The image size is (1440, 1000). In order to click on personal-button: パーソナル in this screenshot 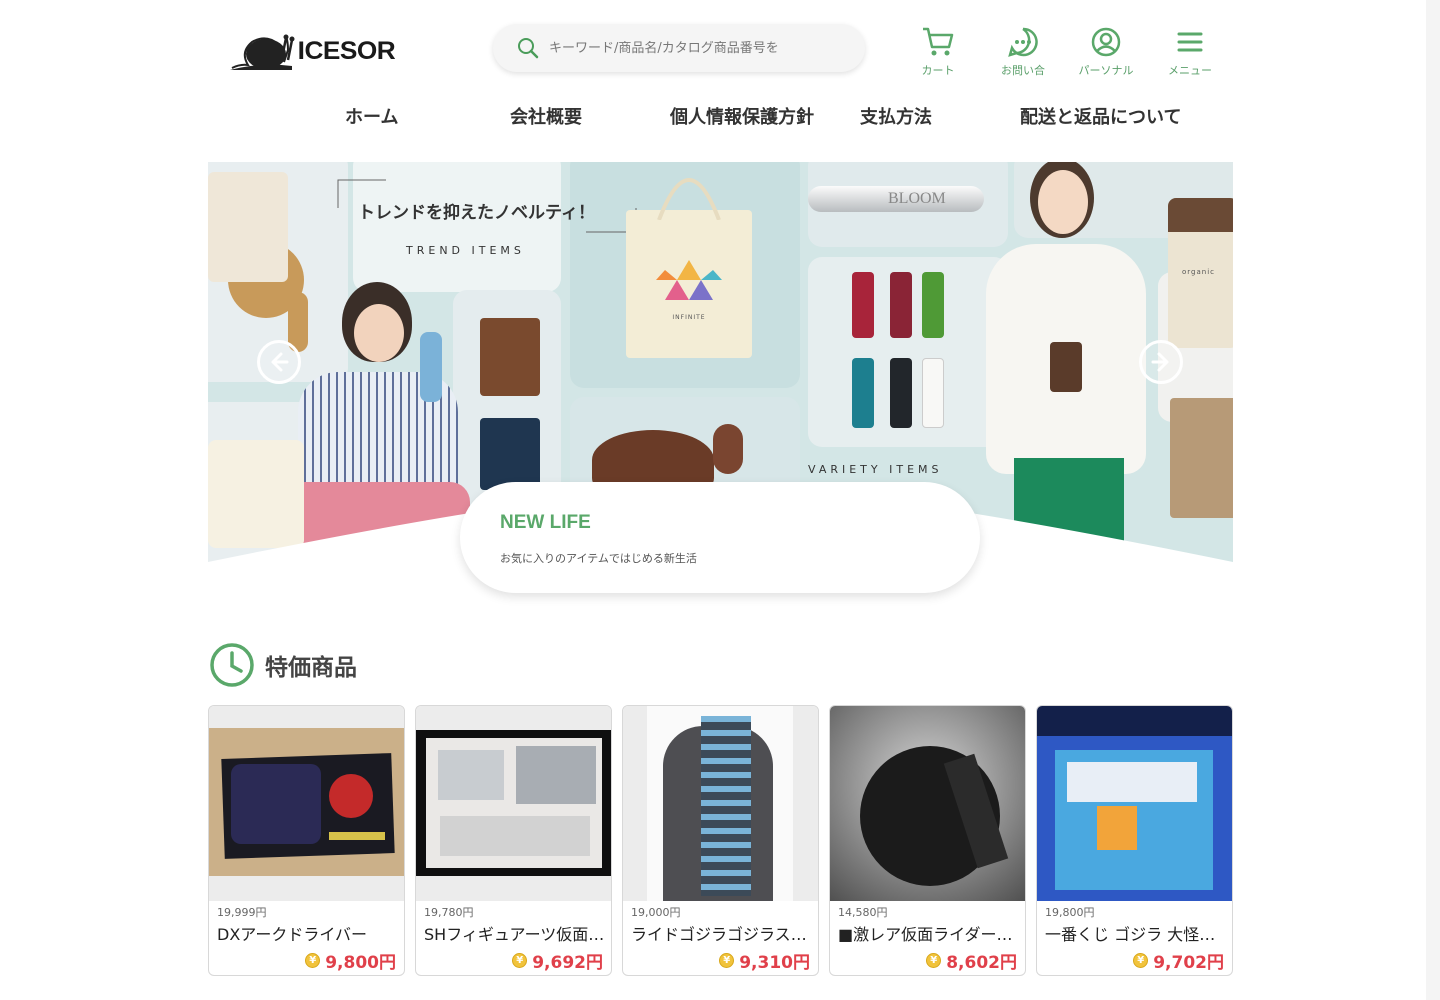, I will do `click(1106, 52)`.